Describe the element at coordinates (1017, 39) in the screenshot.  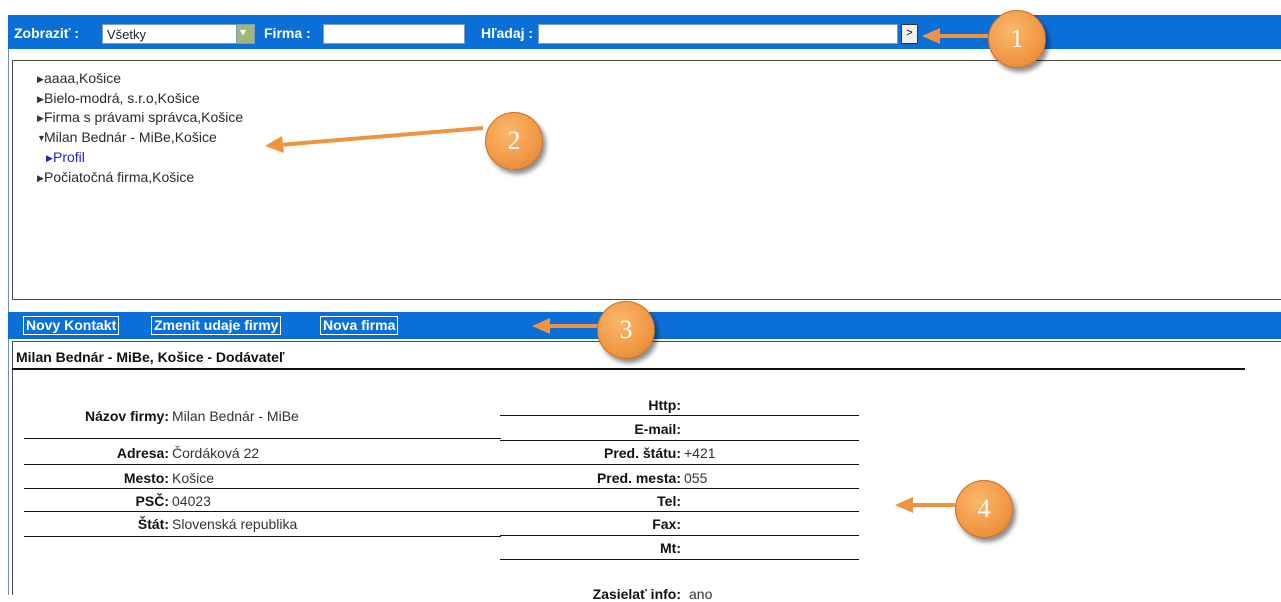
I see `callout-1: 1` at that location.